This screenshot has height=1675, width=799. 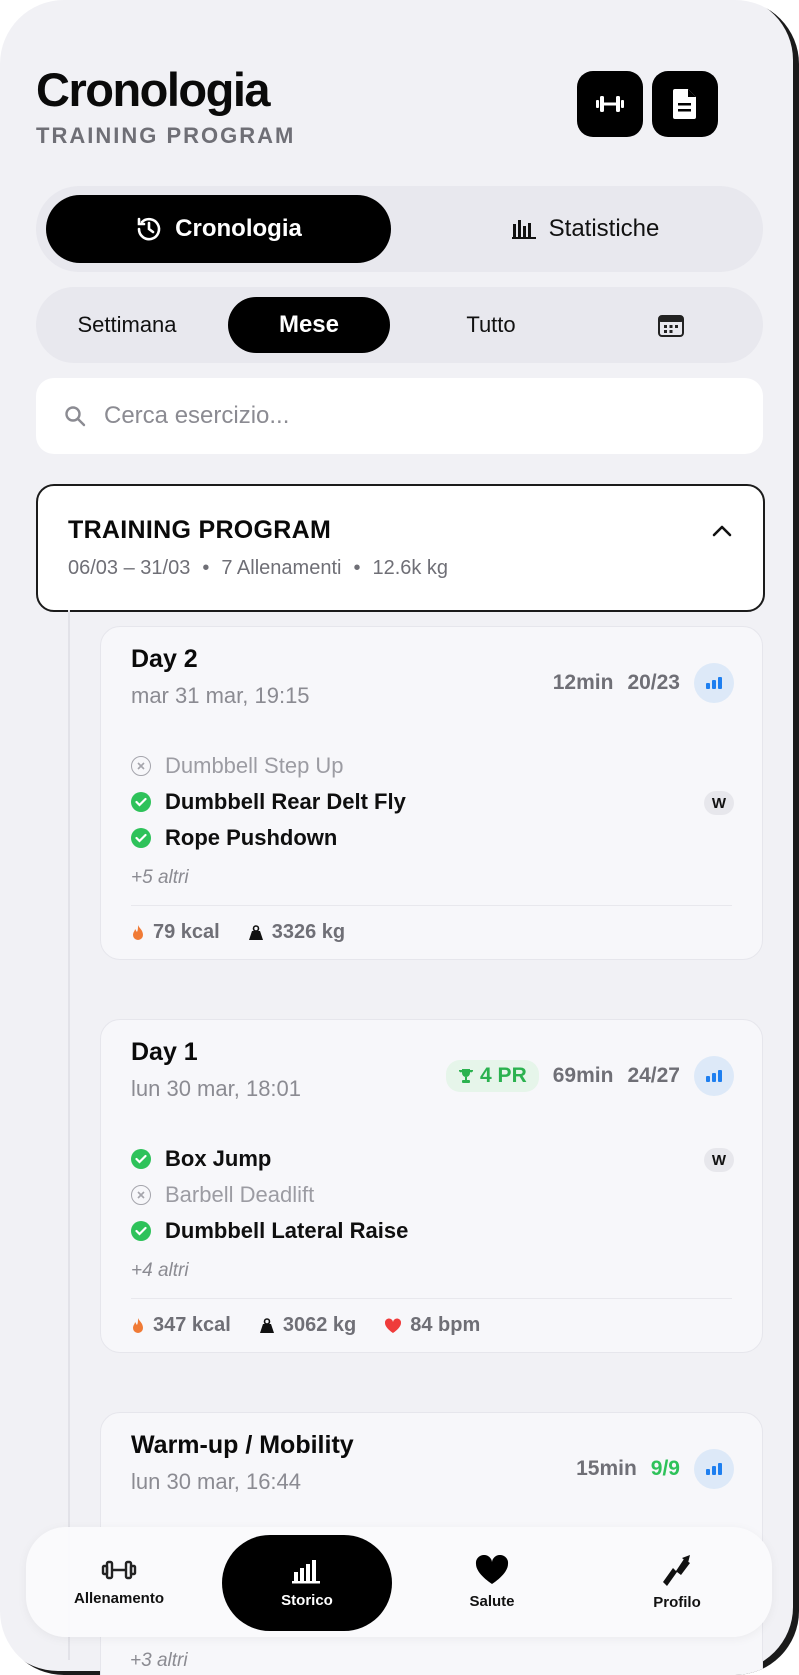 What do you see at coordinates (159, 1660) in the screenshot?
I see `more-exercises: +3 altri` at bounding box center [159, 1660].